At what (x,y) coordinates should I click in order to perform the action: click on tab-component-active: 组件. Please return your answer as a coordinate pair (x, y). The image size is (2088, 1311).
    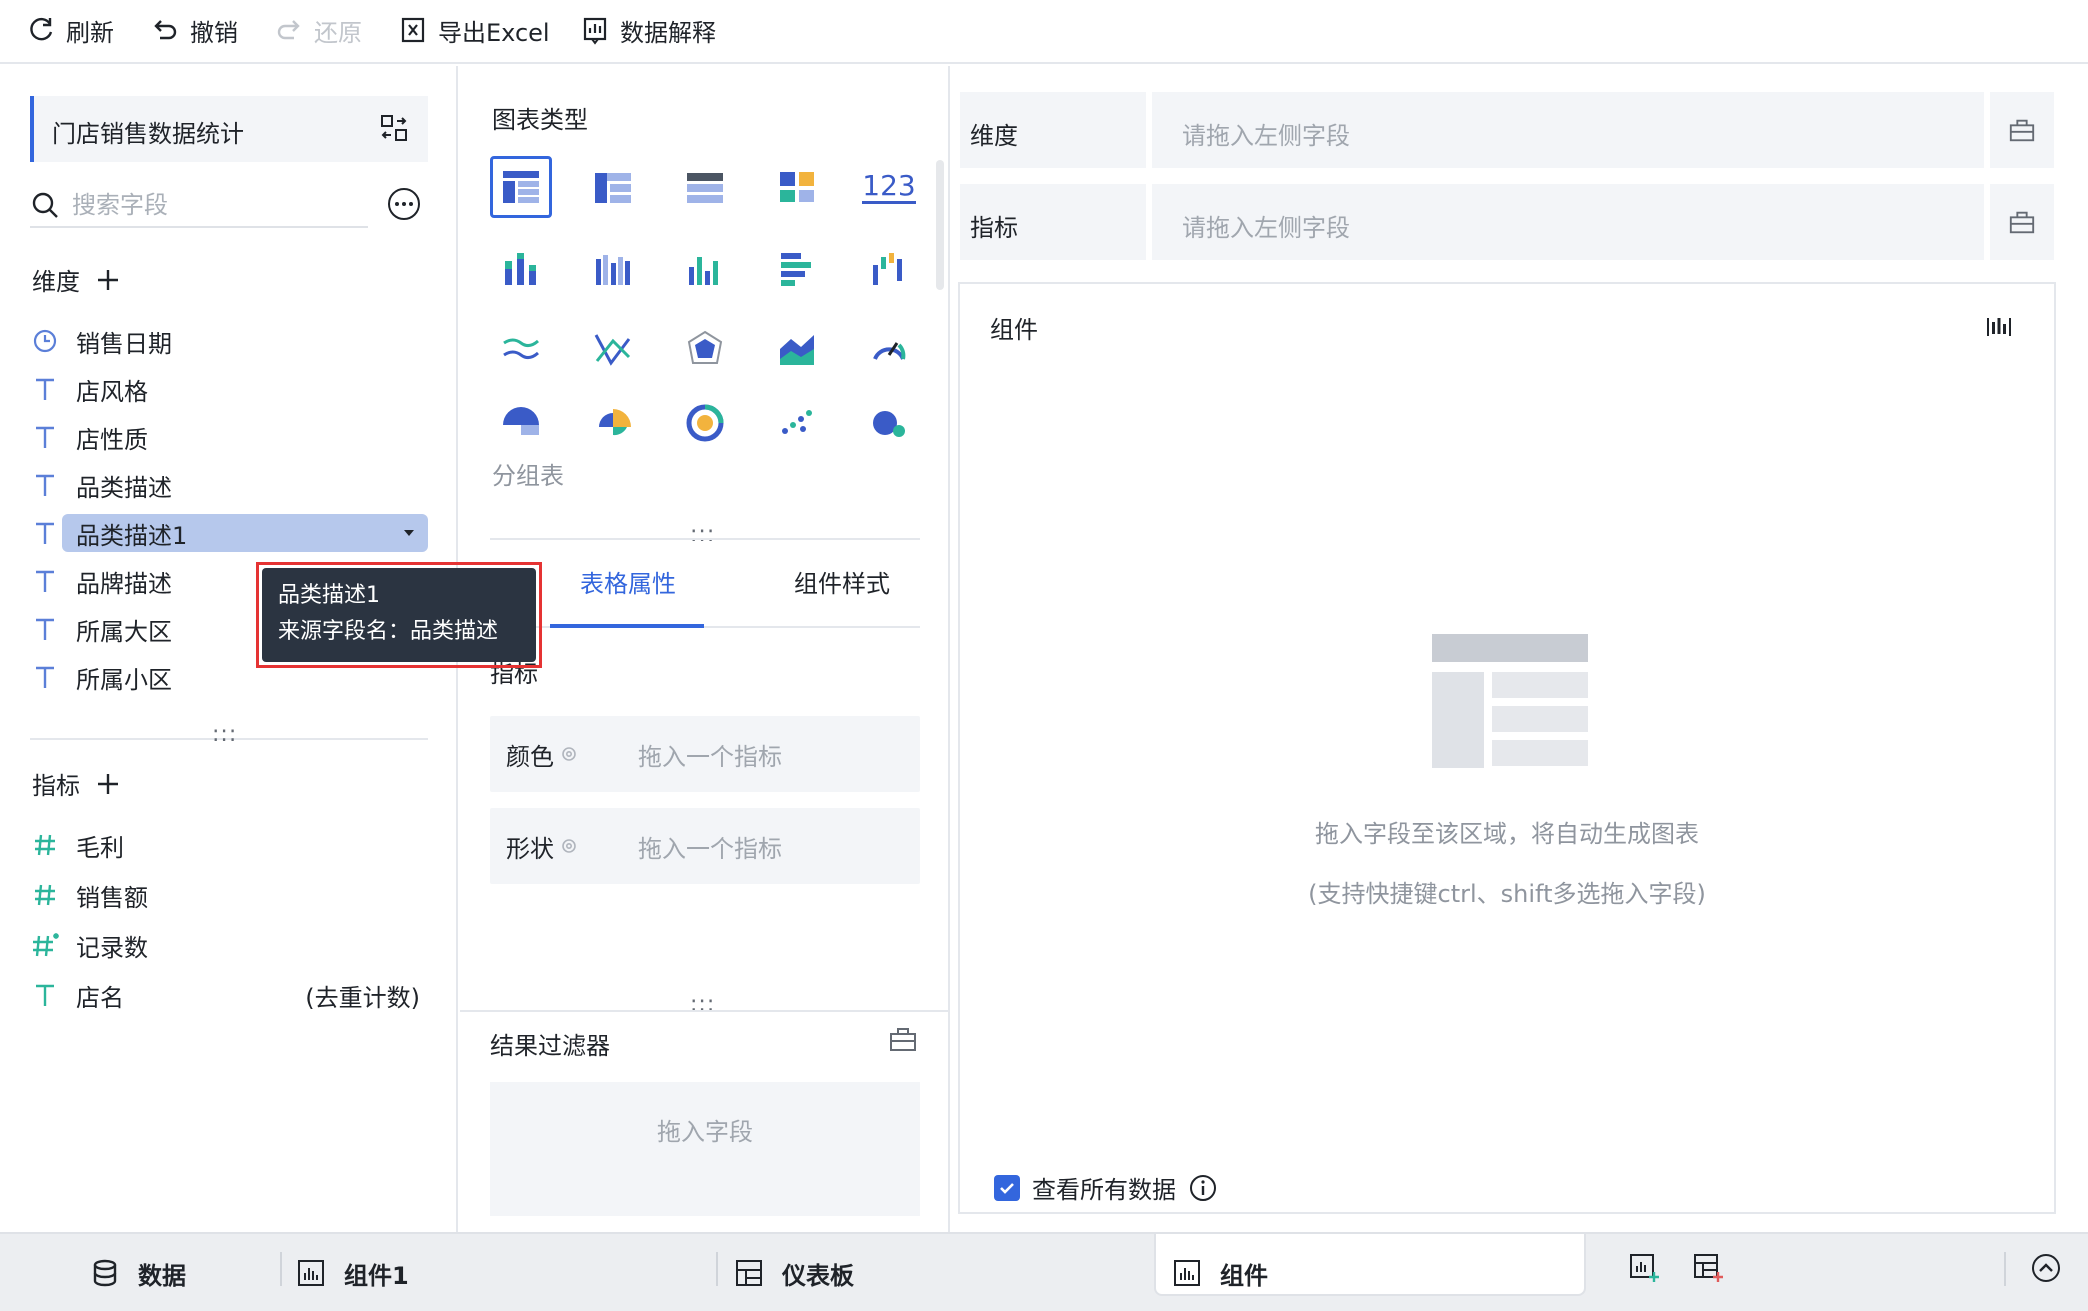
    Looking at the image, I should click on (1220, 1273).